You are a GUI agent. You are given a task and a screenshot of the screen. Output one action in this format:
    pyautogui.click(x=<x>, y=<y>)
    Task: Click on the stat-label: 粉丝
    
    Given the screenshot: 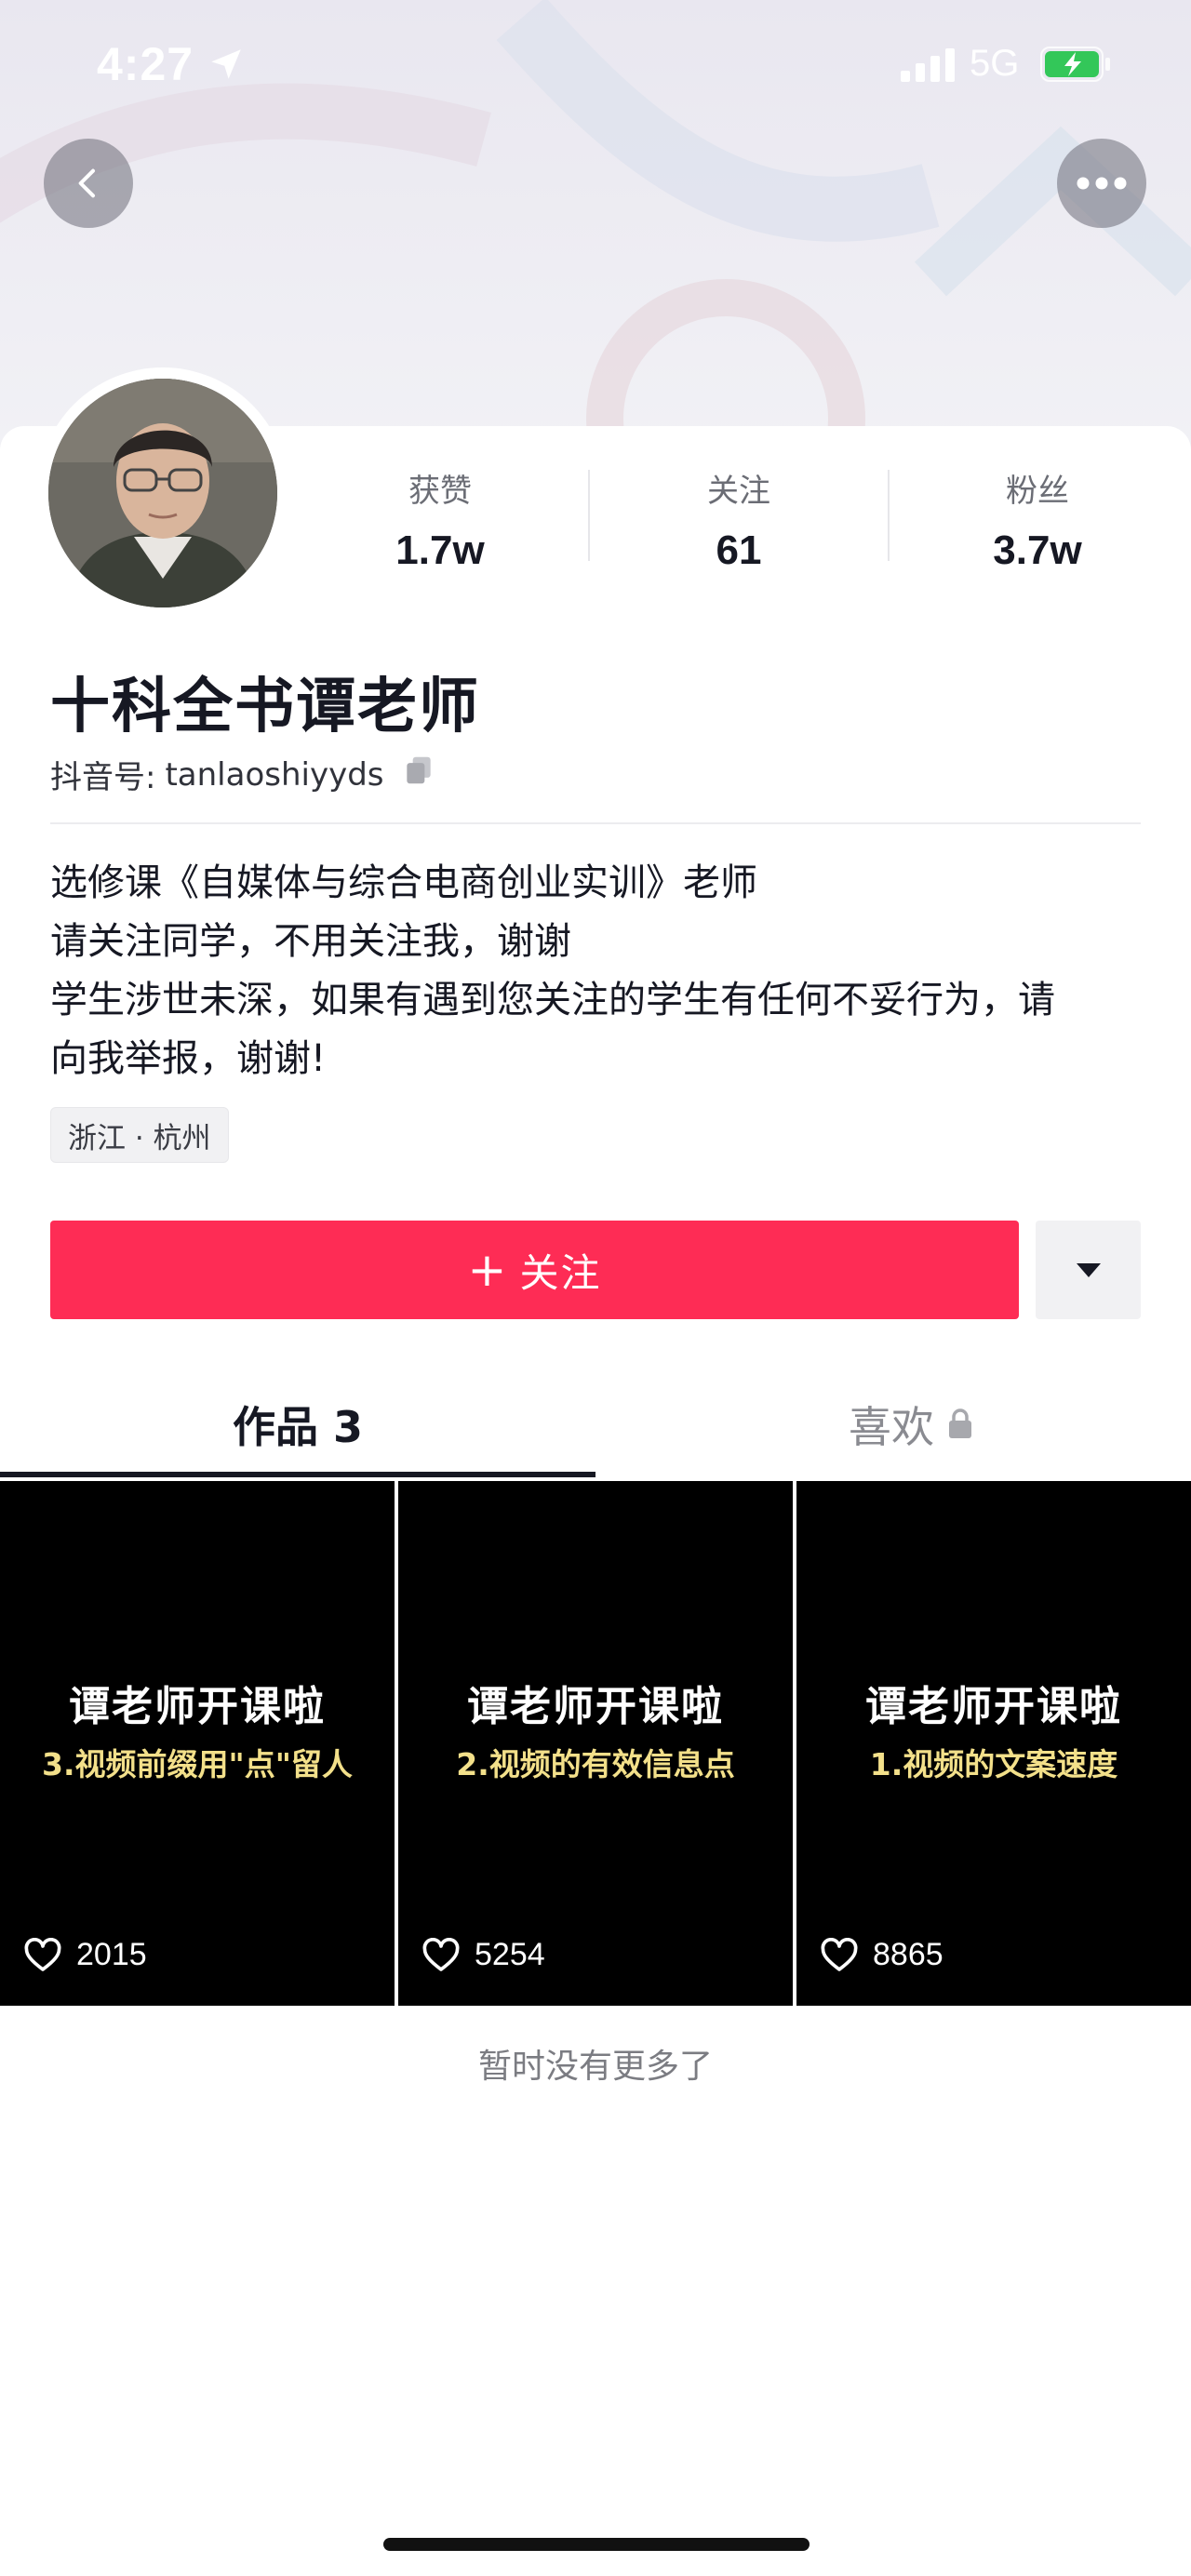 What is the action you would take?
    pyautogui.click(x=1037, y=491)
    